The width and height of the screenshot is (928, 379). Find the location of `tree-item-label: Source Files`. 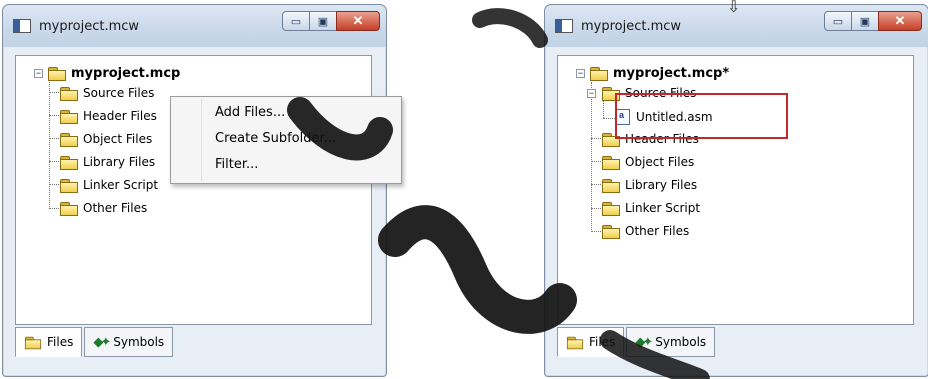

tree-item-label: Source Files is located at coordinates (119, 93).